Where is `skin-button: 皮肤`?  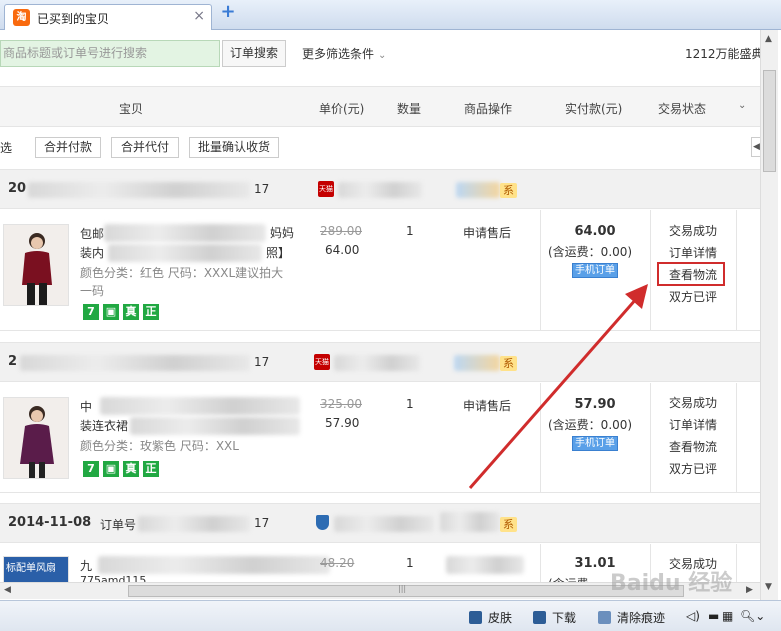
skin-button: 皮肤 is located at coordinates (490, 617).